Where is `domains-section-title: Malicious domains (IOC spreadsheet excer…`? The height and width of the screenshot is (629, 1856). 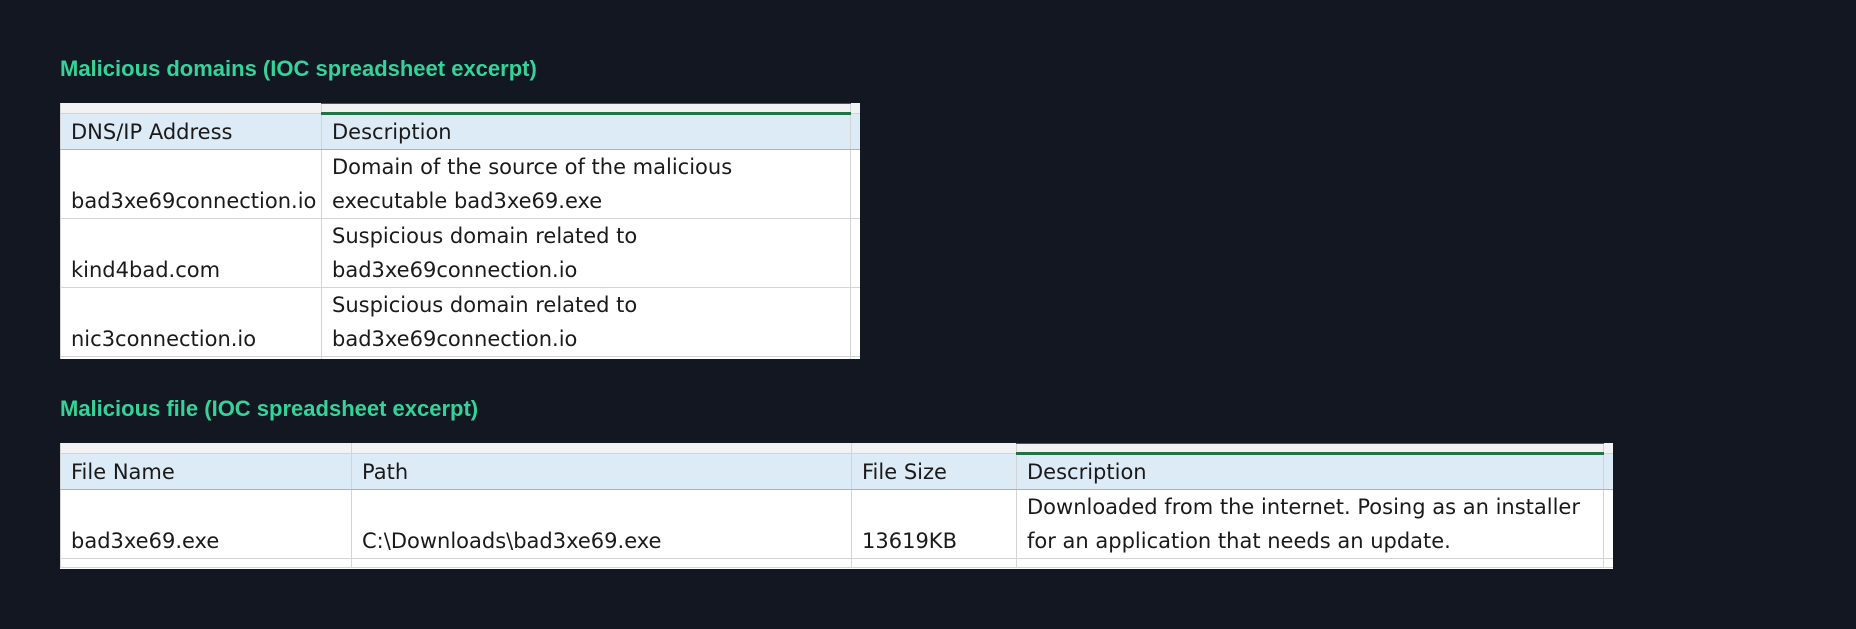
domains-section-title: Malicious domains (IOC spreadsheet excer… is located at coordinates (298, 68).